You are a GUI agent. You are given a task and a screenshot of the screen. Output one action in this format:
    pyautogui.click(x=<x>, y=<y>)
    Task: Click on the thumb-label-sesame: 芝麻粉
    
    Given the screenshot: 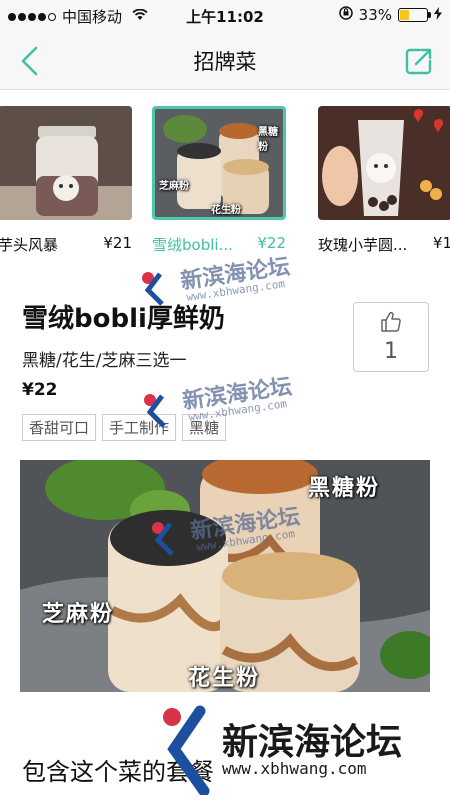 What is the action you would take?
    pyautogui.click(x=174, y=186)
    